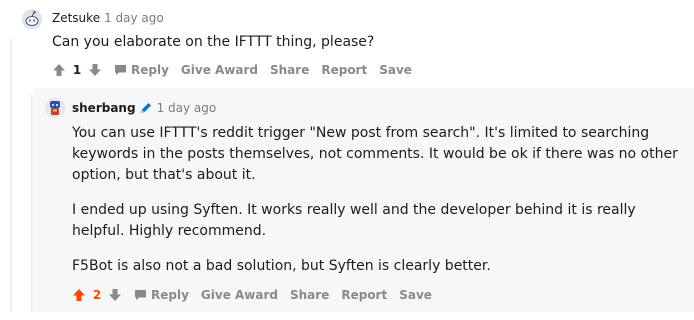  Describe the element at coordinates (32, 203) in the screenshot. I see `reply-thread-line-collapse` at that location.